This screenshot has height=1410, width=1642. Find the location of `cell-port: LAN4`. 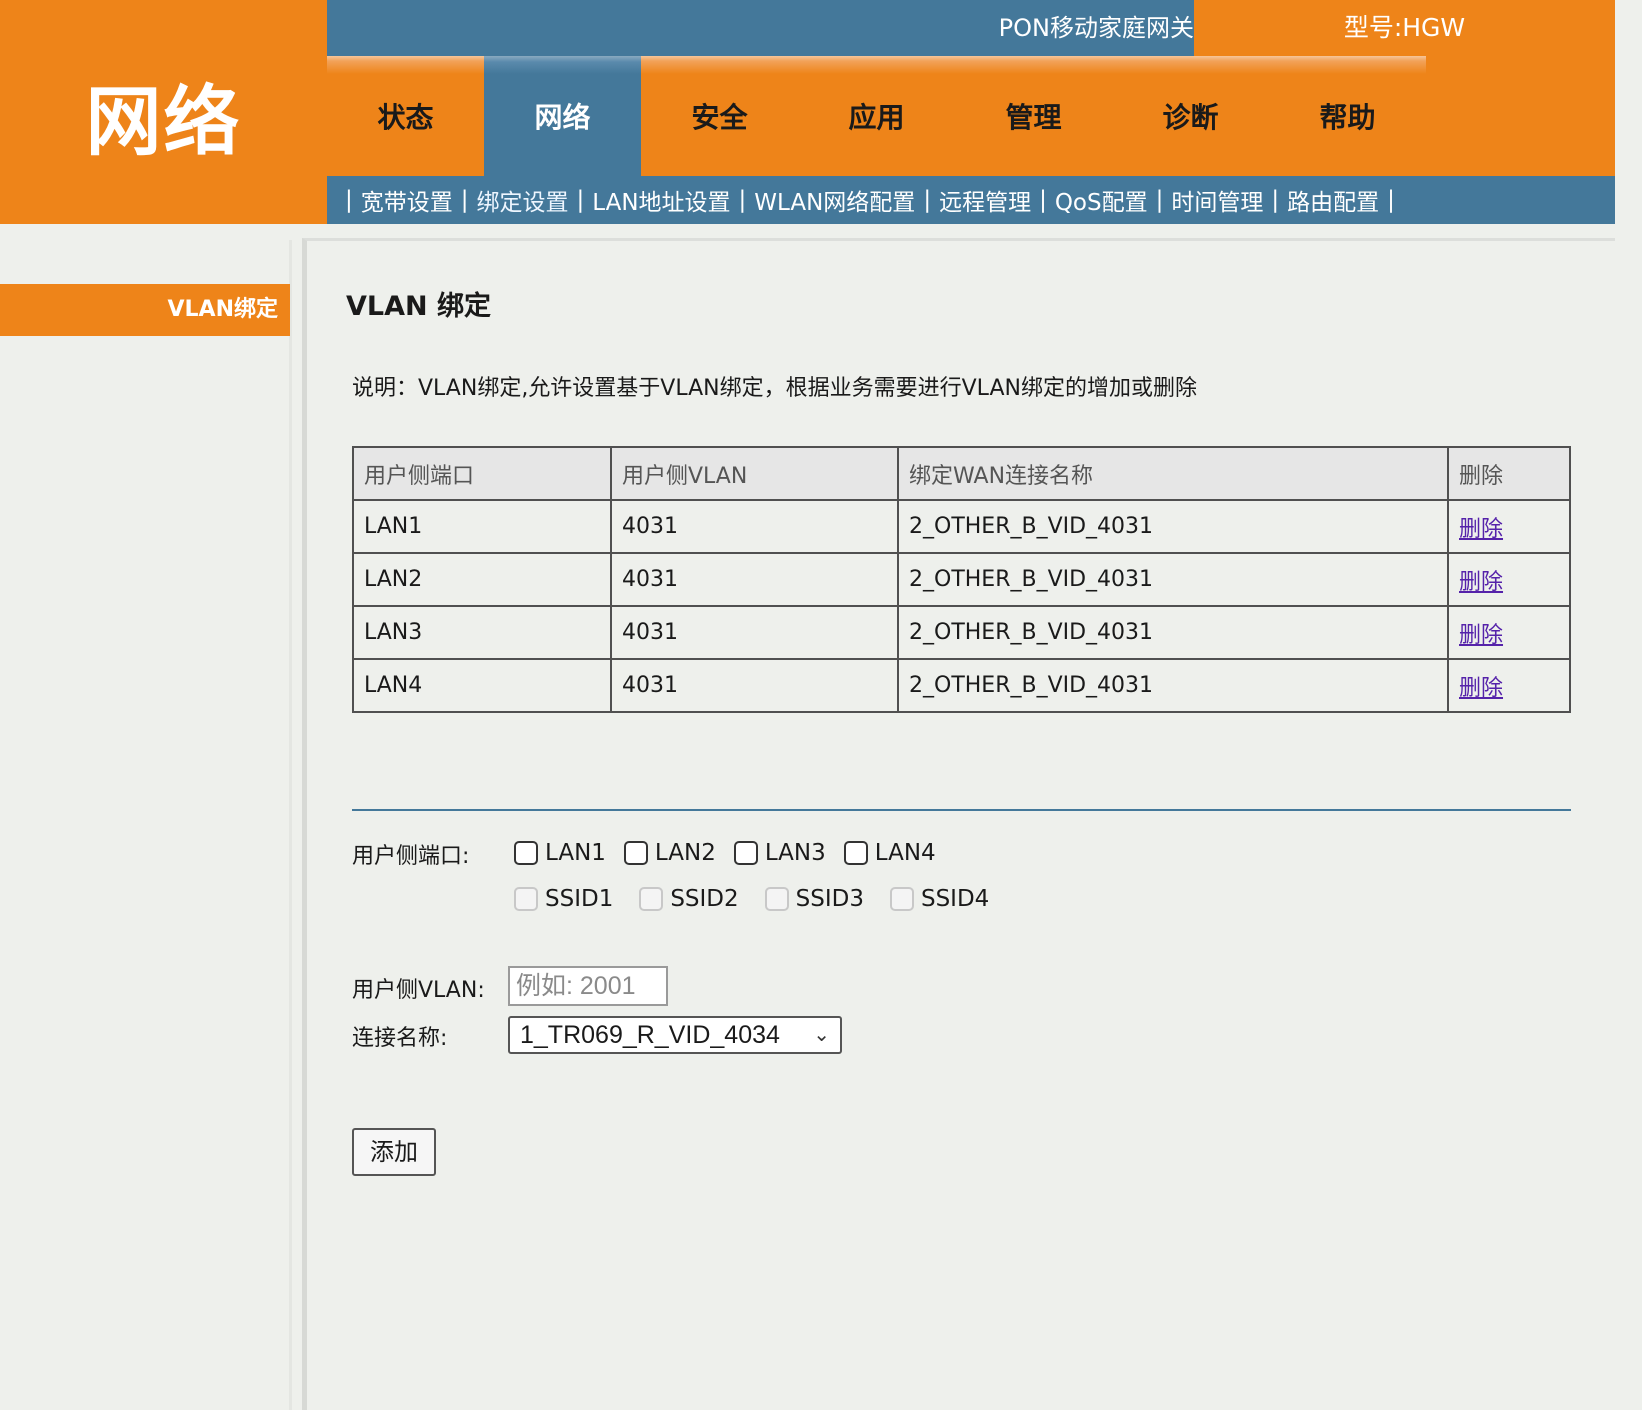

cell-port: LAN4 is located at coordinates (482, 685).